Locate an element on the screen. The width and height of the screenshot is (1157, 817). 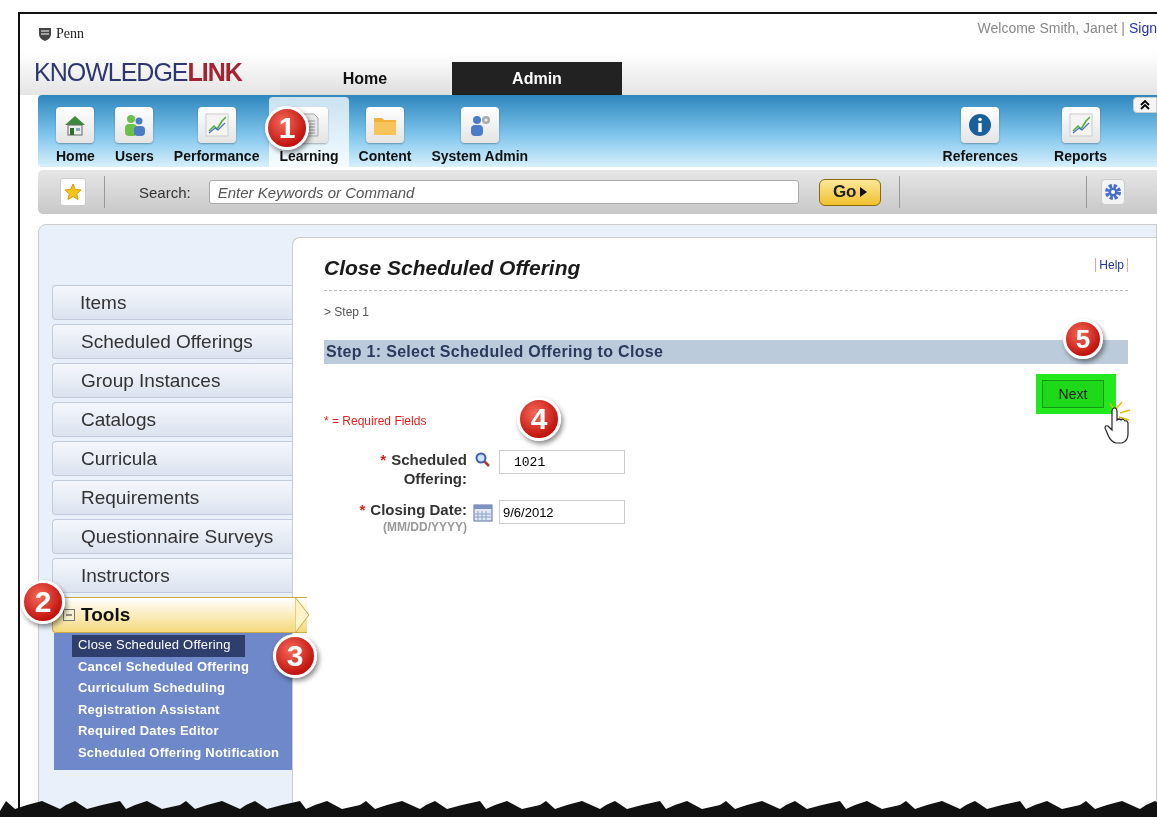
top-tab: Admin is located at coordinates (537, 78).